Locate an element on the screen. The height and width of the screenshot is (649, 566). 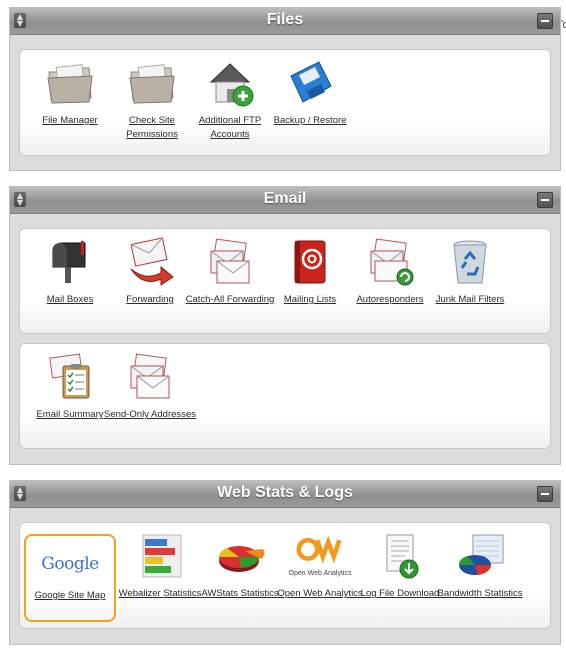
webstats-panel-title: Web Stats & Logs is located at coordinates (285, 492).